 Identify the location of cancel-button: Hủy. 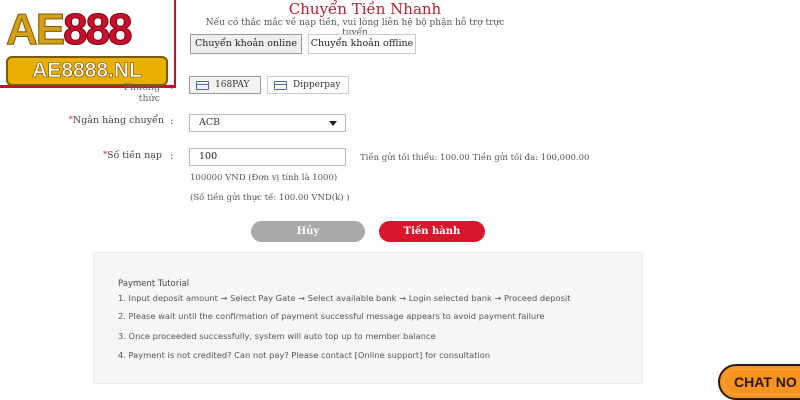
(308, 231).